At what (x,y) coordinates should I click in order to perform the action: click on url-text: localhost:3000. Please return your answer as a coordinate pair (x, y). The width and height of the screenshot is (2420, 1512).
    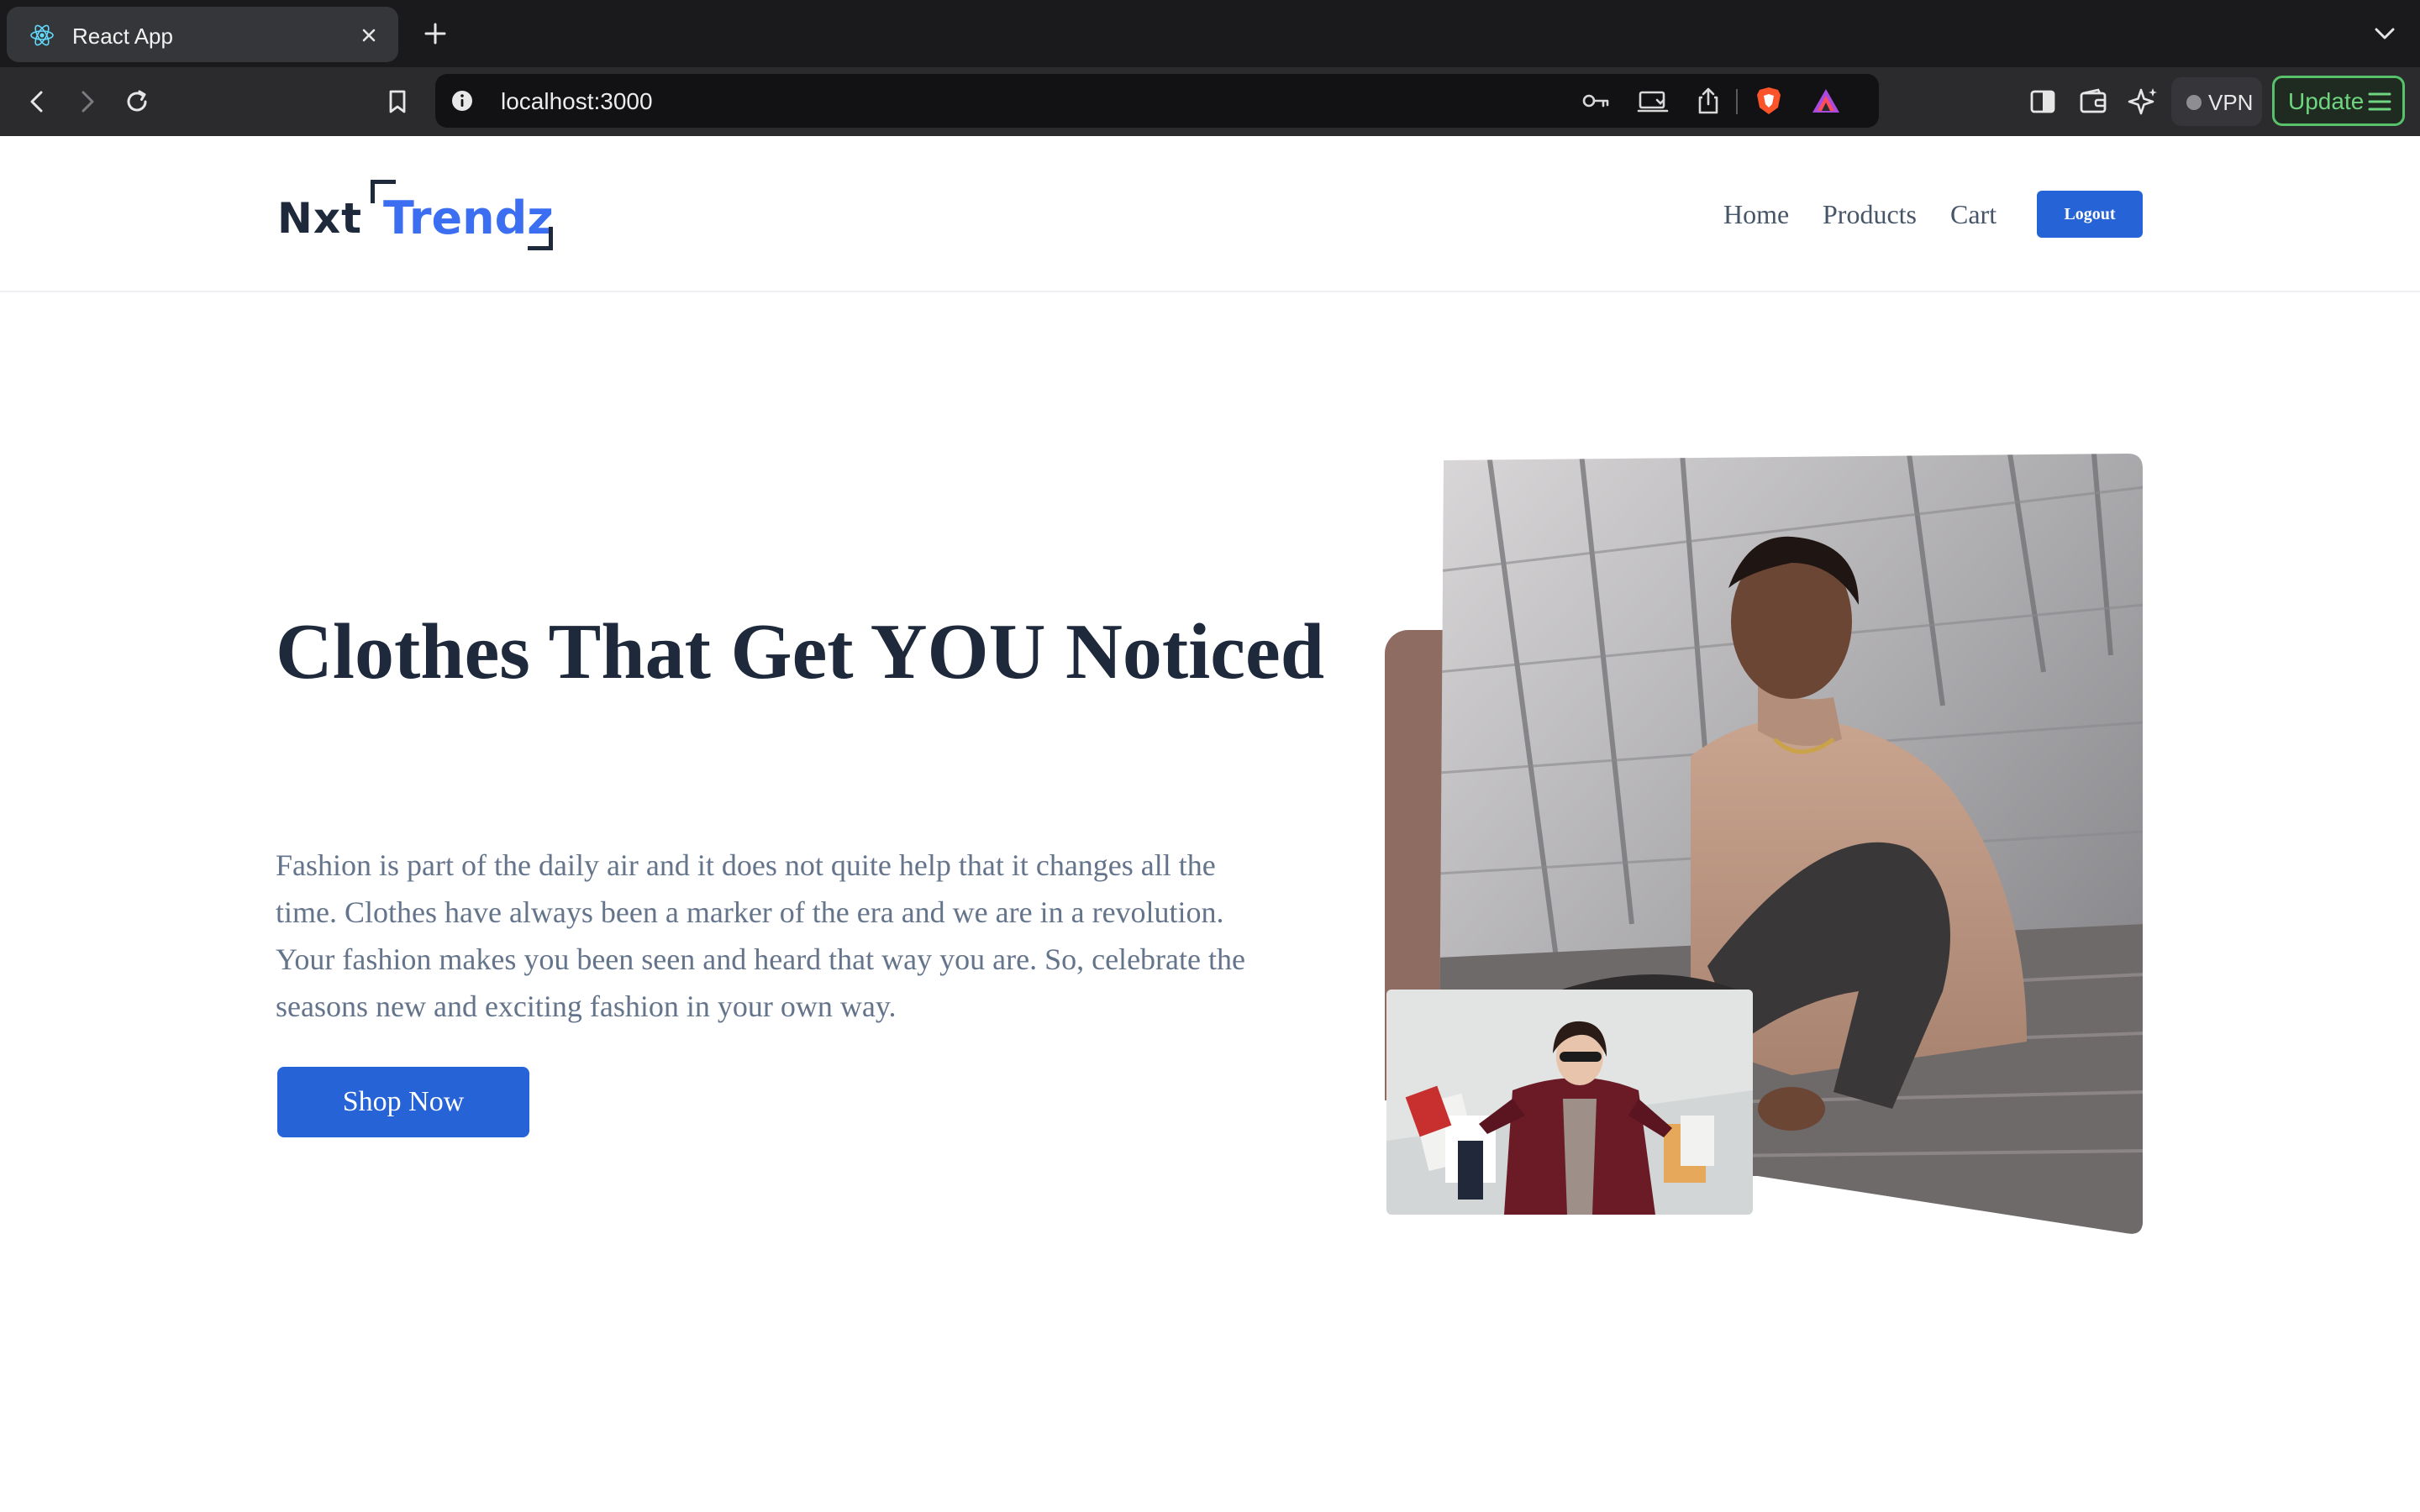
    Looking at the image, I should click on (577, 101).